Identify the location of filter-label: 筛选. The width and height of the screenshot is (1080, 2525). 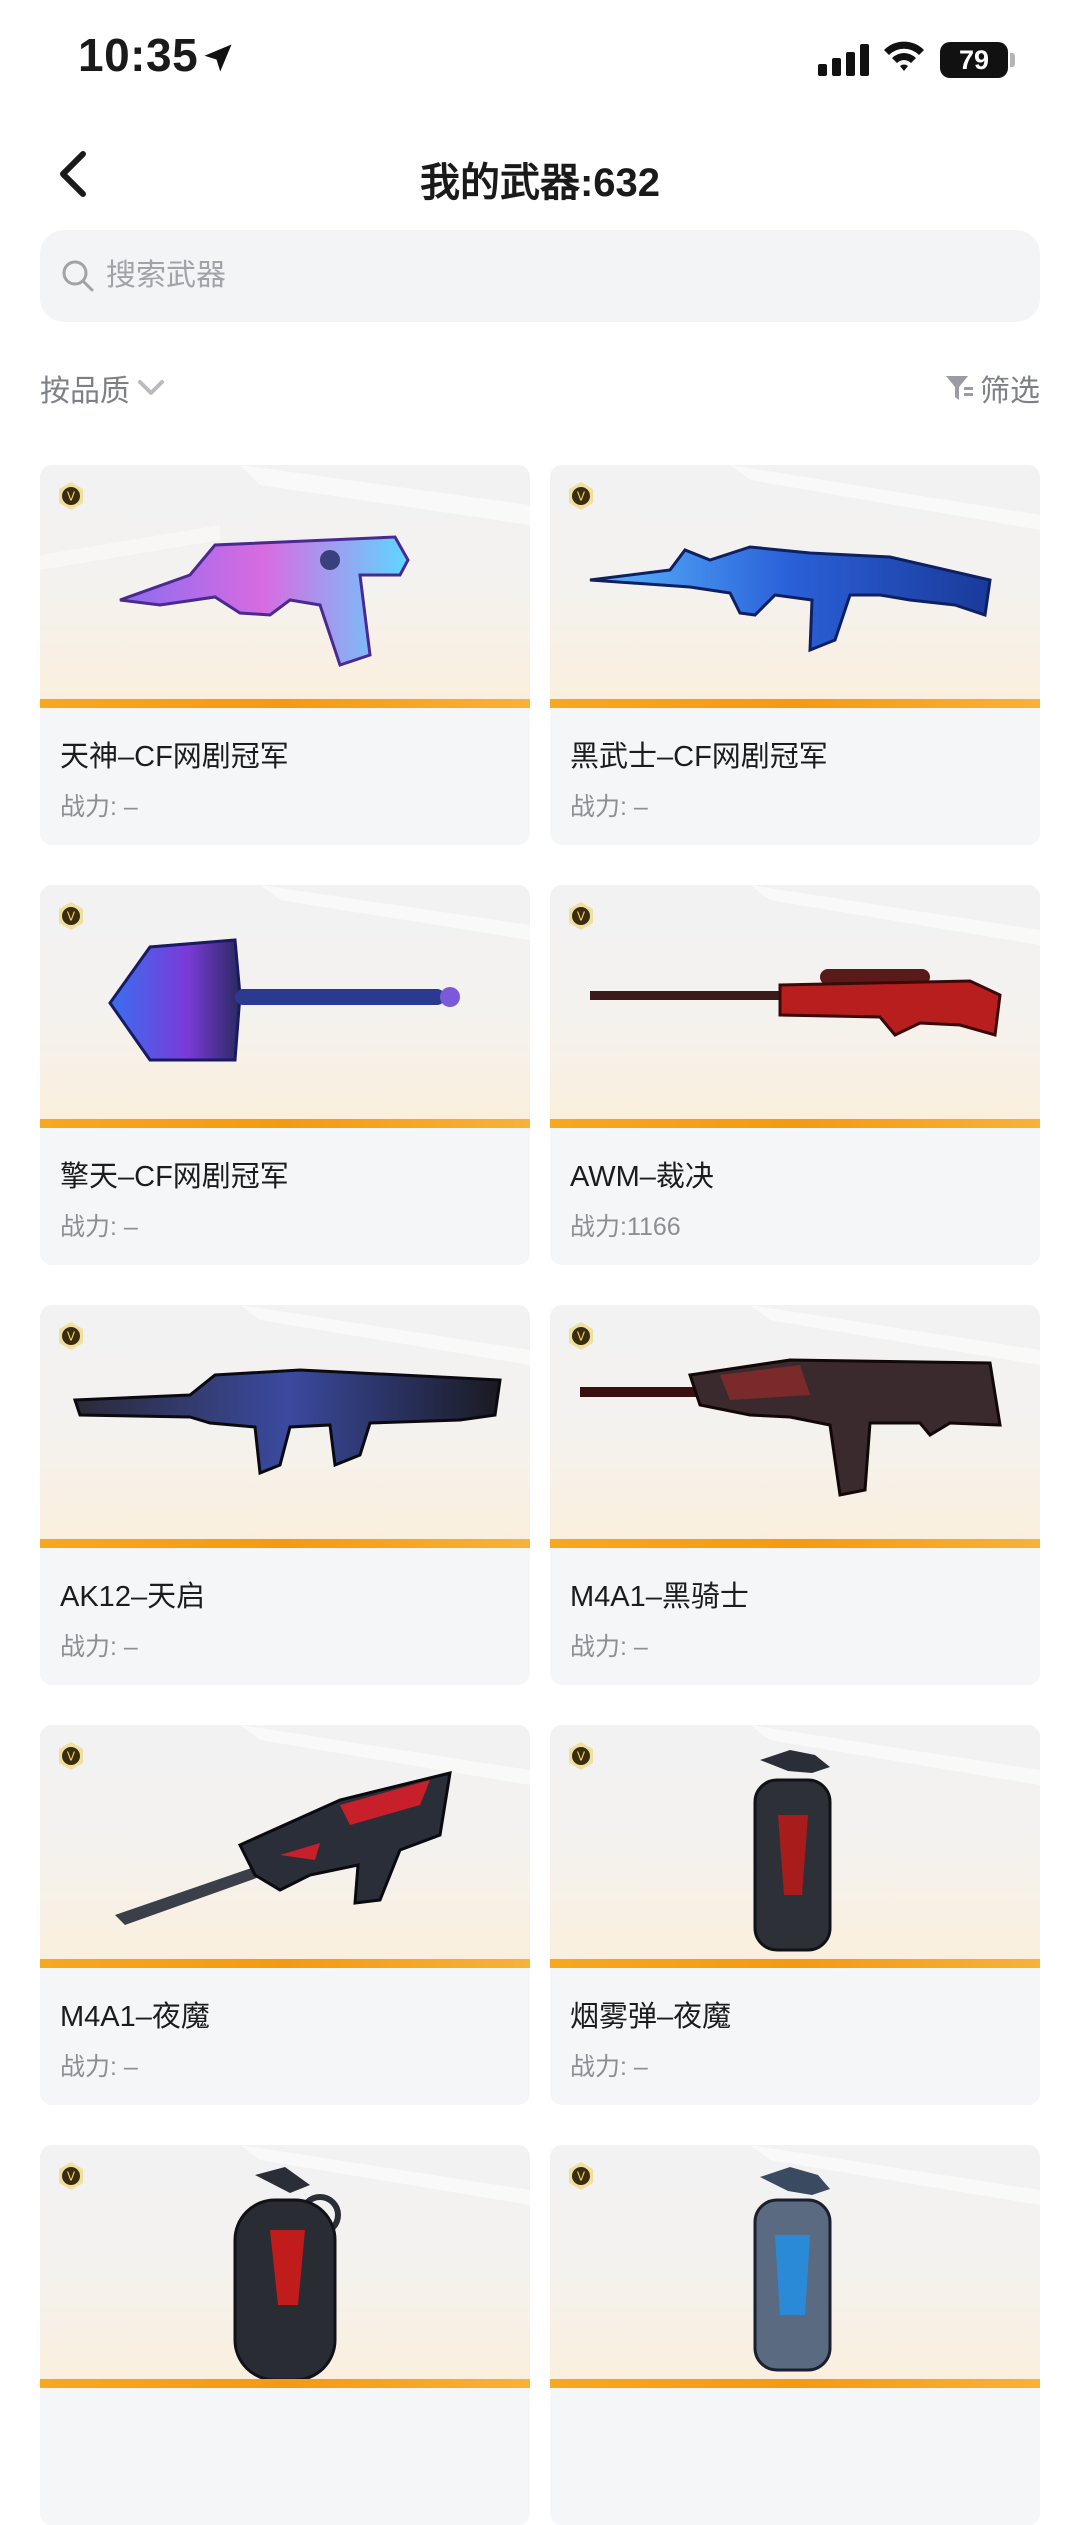
(1010, 391).